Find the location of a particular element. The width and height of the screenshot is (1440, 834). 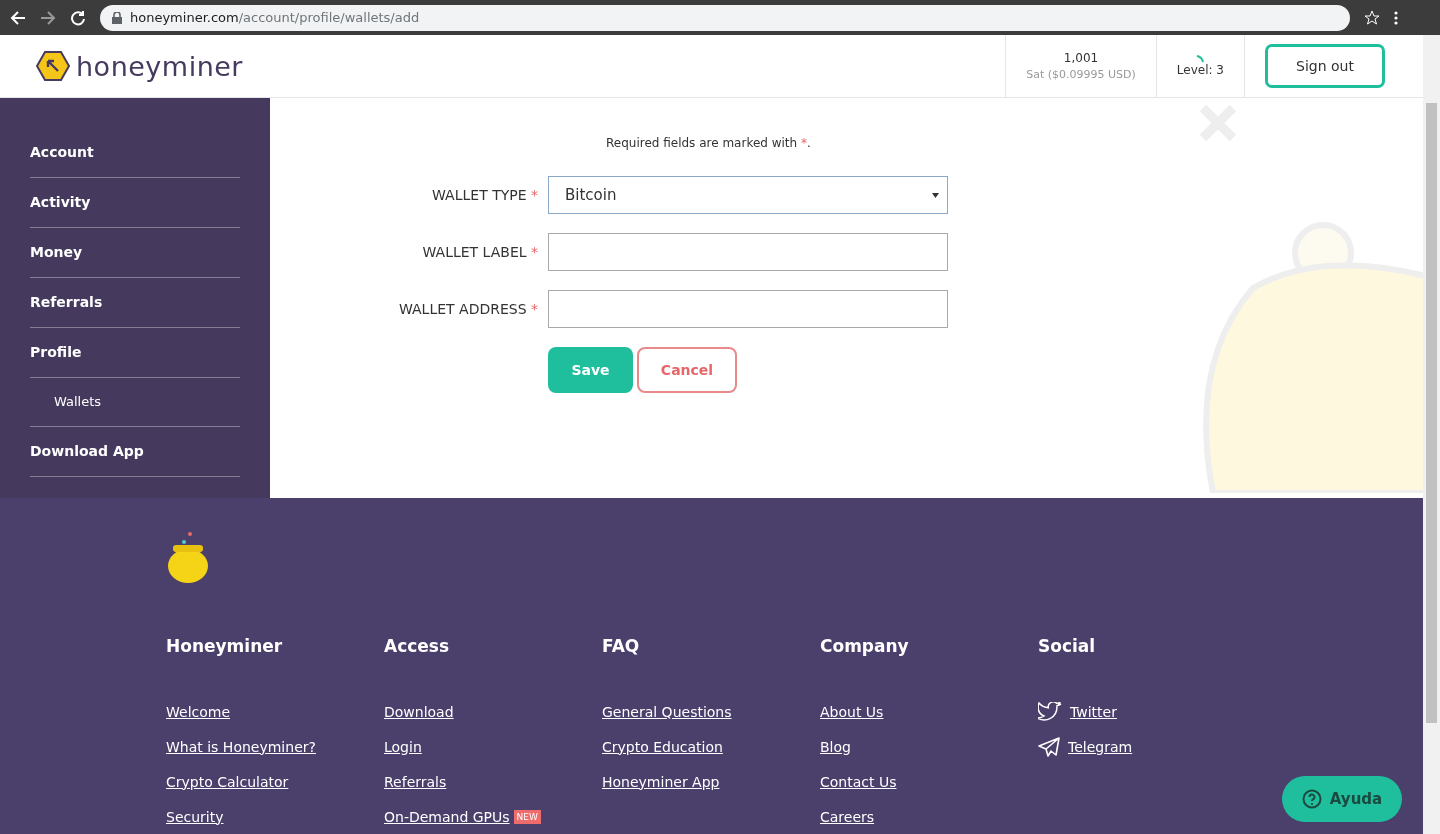

level-progress-icon is located at coordinates (1200, 59).